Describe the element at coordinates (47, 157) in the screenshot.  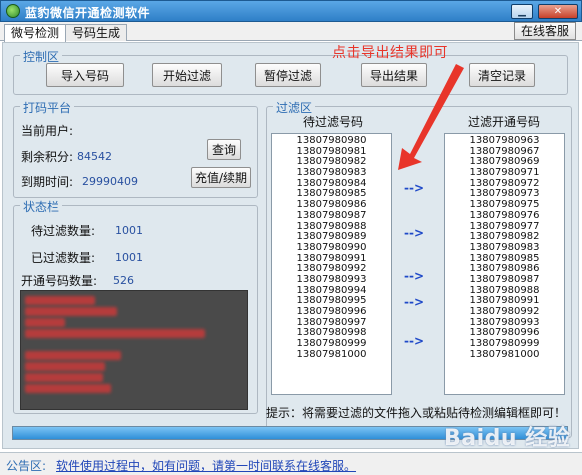
I see `points-label: 剩余积分:` at that location.